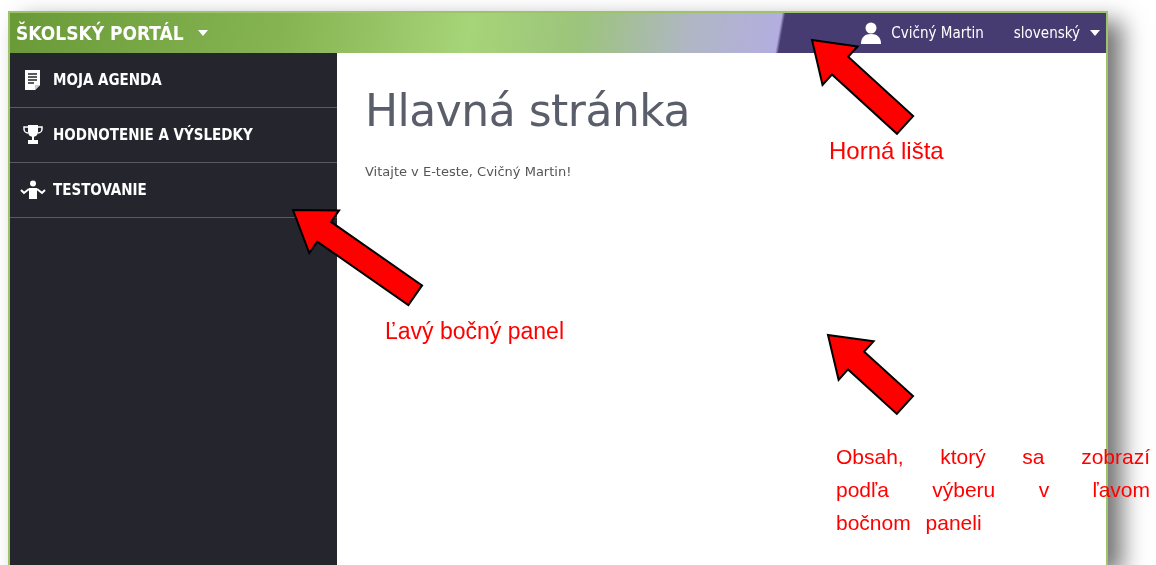  Describe the element at coordinates (33, 190) in the screenshot. I see `person-icon` at that location.